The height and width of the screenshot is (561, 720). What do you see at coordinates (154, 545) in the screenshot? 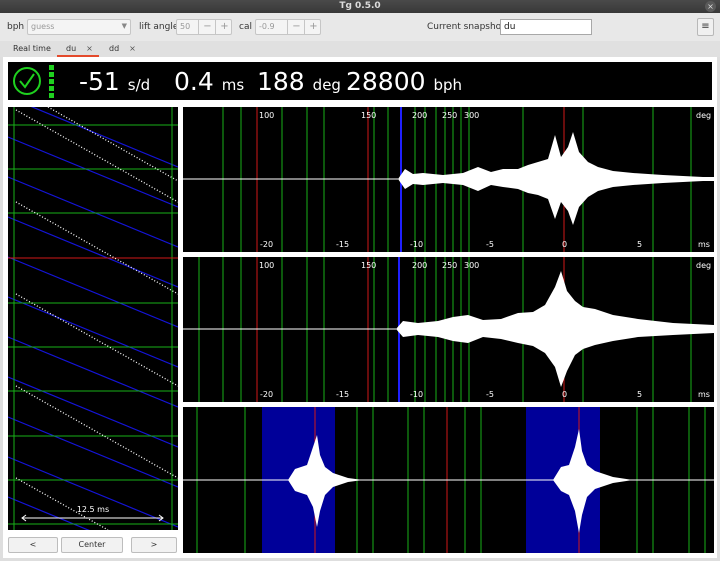
I see `scroll-right-button: >` at bounding box center [154, 545].